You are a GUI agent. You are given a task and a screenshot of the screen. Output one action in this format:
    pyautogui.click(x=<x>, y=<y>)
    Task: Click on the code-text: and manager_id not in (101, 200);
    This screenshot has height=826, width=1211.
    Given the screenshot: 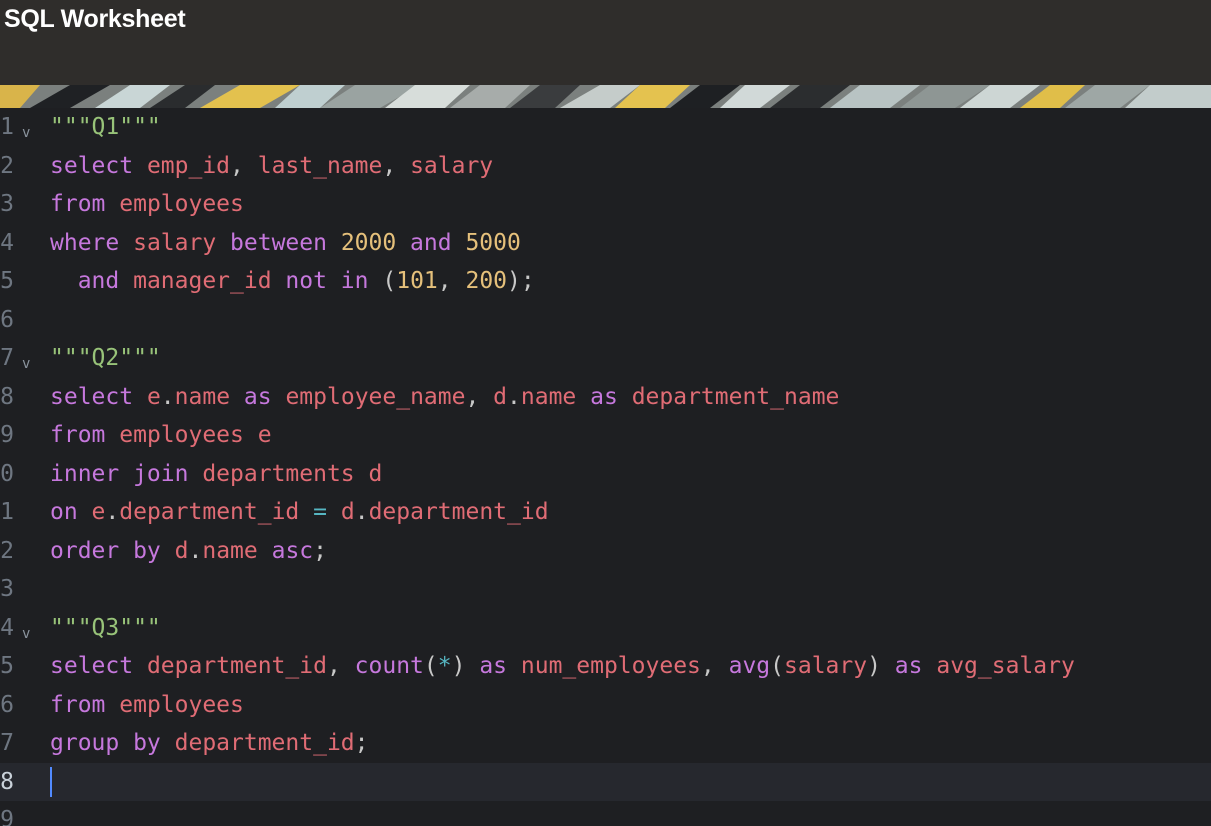 What is the action you would take?
    pyautogui.click(x=292, y=281)
    